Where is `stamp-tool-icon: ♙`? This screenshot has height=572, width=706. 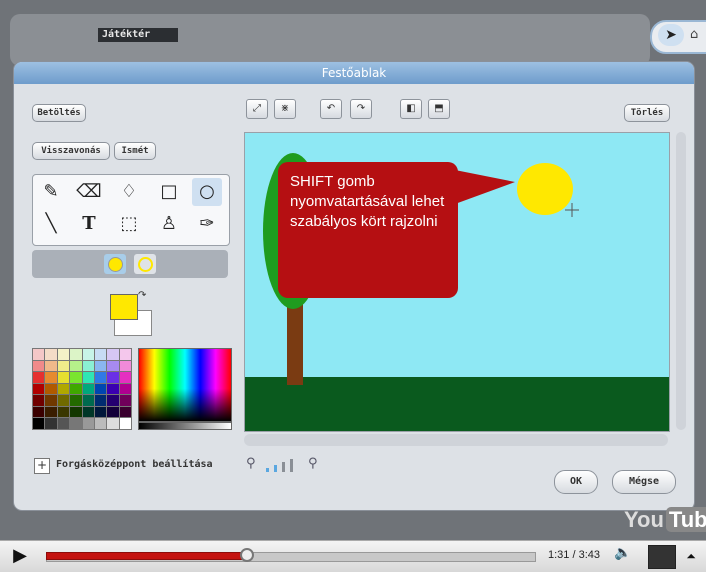
stamp-tool-icon: ♙ is located at coordinates (169, 224).